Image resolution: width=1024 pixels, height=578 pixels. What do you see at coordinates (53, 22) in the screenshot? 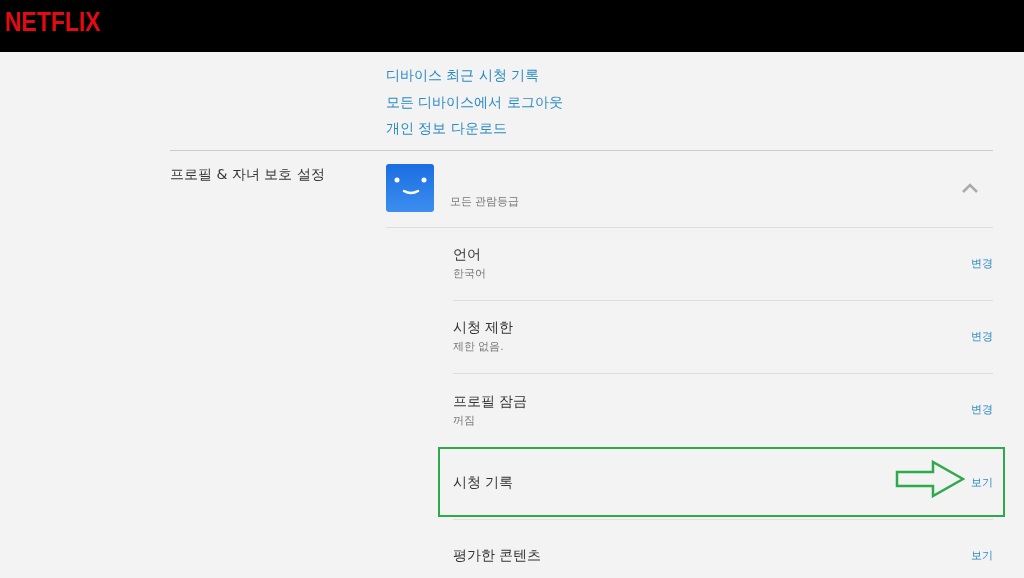
I see `logo: NETFLIX` at bounding box center [53, 22].